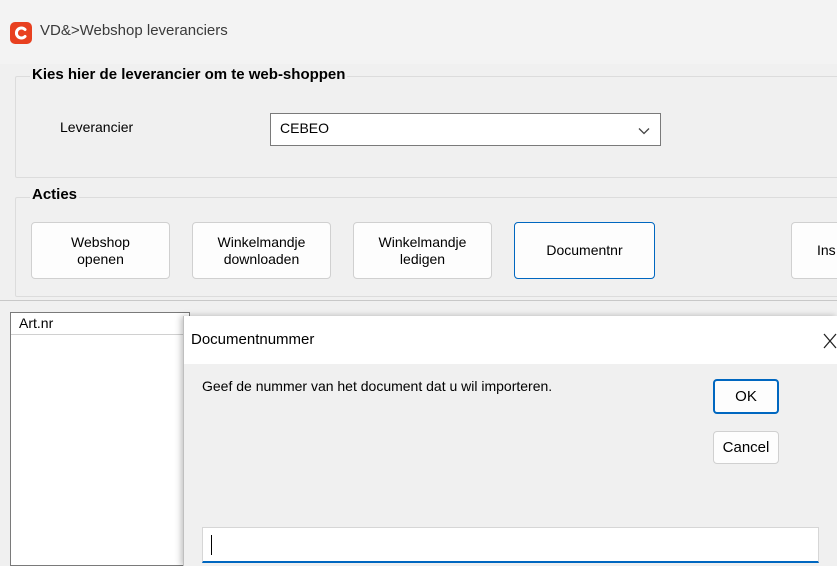  I want to click on ok-button: OK, so click(746, 396).